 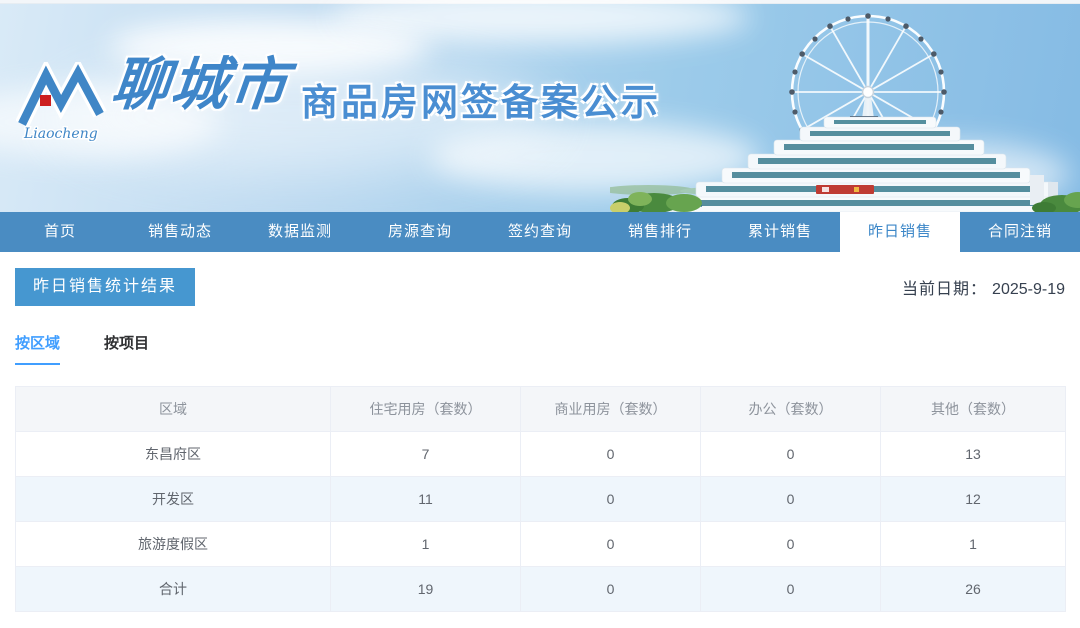 What do you see at coordinates (200, 84) in the screenshot?
I see `logo-city-name: 聊城市` at bounding box center [200, 84].